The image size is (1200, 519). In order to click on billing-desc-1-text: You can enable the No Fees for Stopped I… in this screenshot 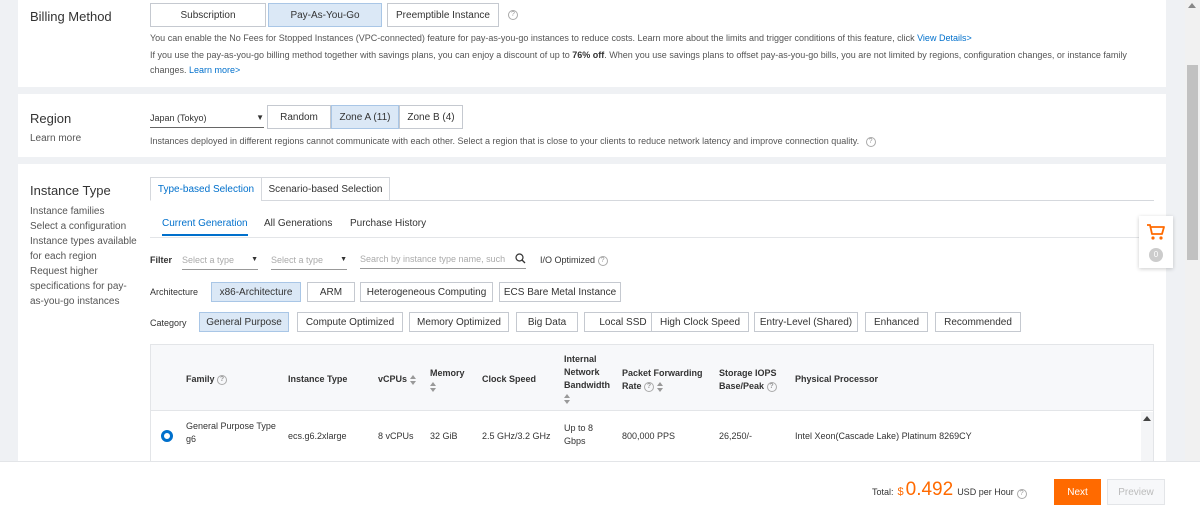, I will do `click(534, 38)`.